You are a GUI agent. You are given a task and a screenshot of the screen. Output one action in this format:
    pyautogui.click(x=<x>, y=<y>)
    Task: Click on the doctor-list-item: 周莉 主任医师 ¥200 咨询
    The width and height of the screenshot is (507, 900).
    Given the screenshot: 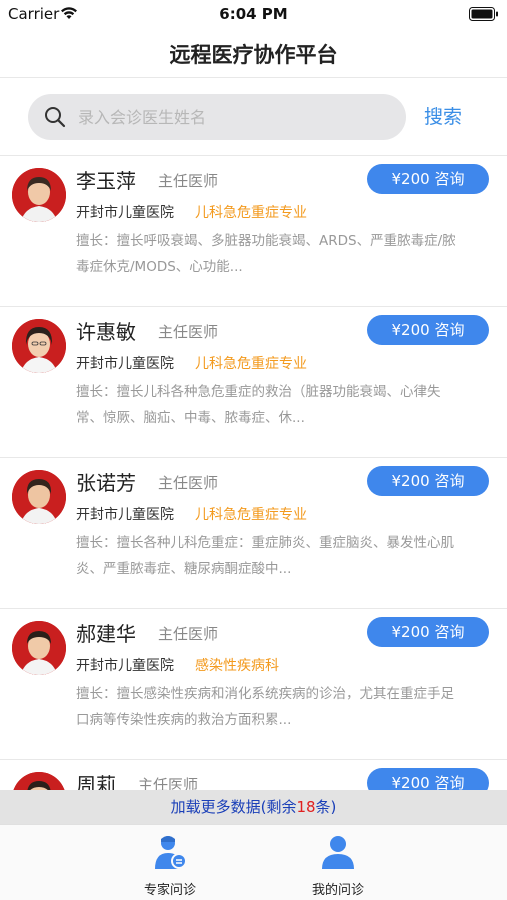 What is the action you would take?
    pyautogui.click(x=253, y=775)
    